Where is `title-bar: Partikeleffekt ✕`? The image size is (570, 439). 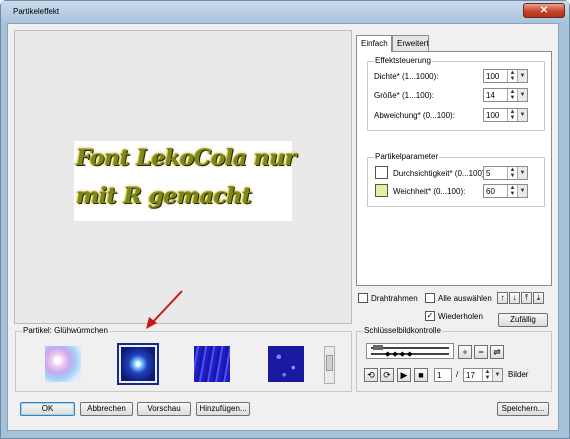 title-bar: Partikeleffekt ✕ is located at coordinates (285, 12).